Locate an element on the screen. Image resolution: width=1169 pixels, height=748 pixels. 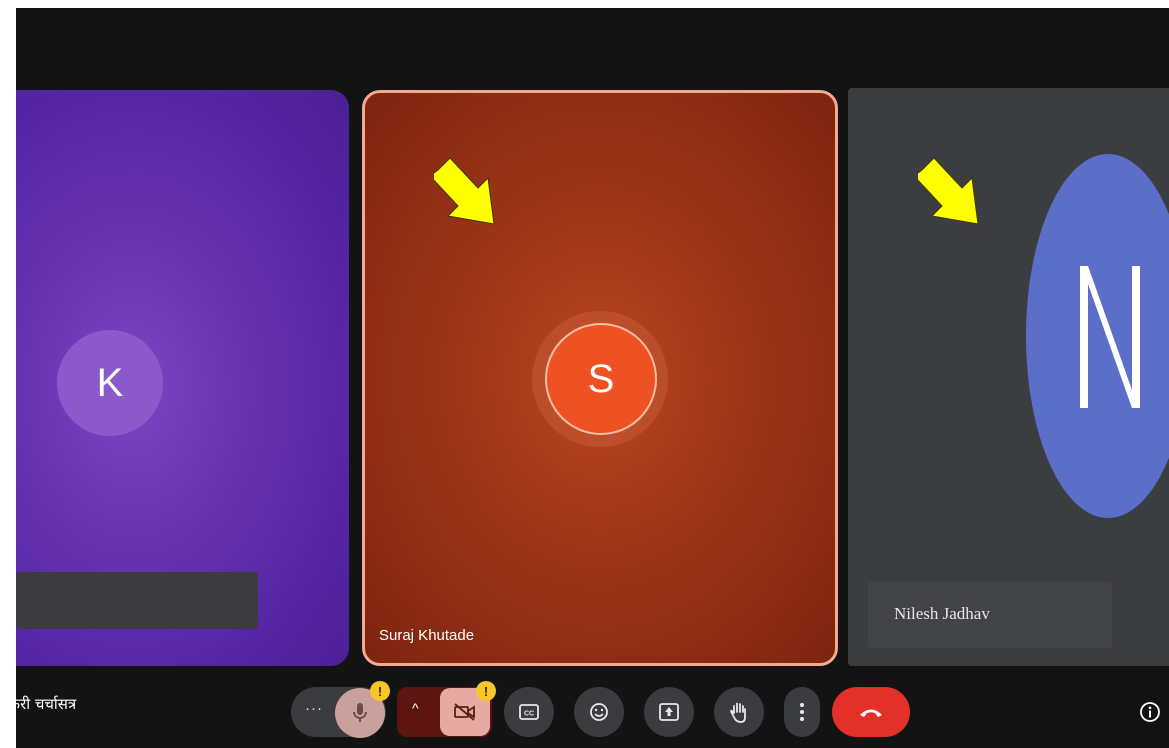
participant-avatar-s: S is located at coordinates (601, 379).